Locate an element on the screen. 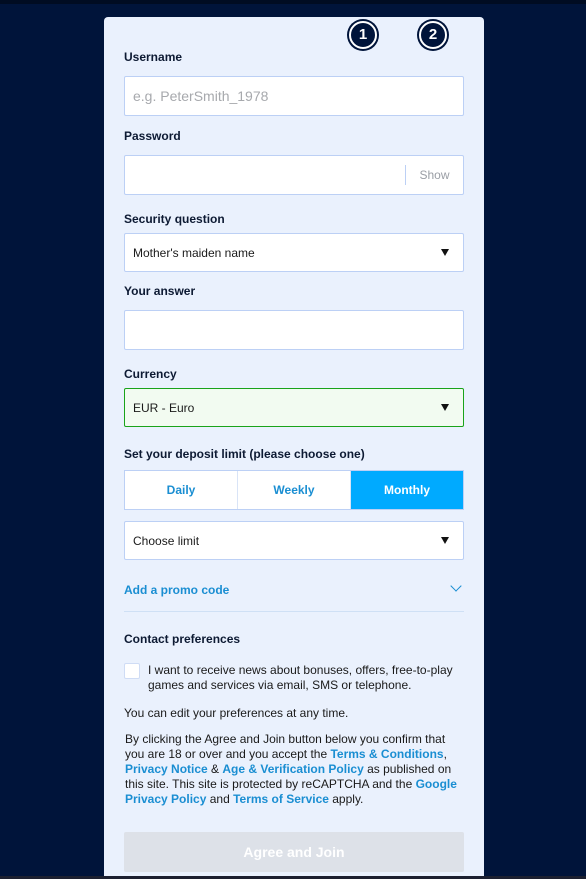  tab-monthly: Monthly is located at coordinates (407, 490).